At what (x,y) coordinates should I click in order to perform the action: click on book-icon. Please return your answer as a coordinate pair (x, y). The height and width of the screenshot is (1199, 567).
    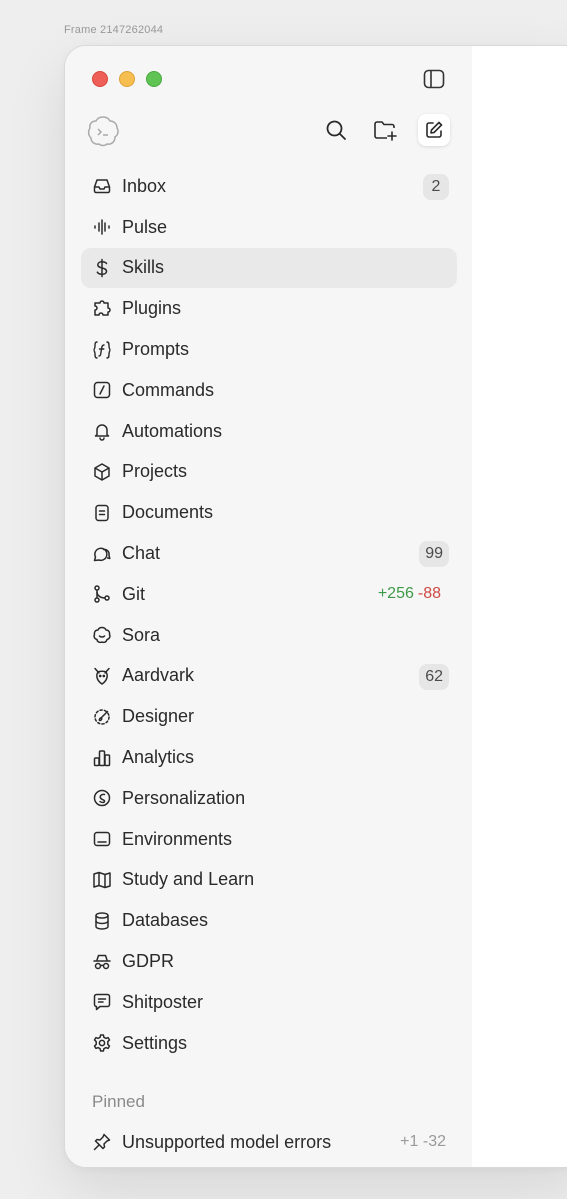
    Looking at the image, I should click on (102, 880).